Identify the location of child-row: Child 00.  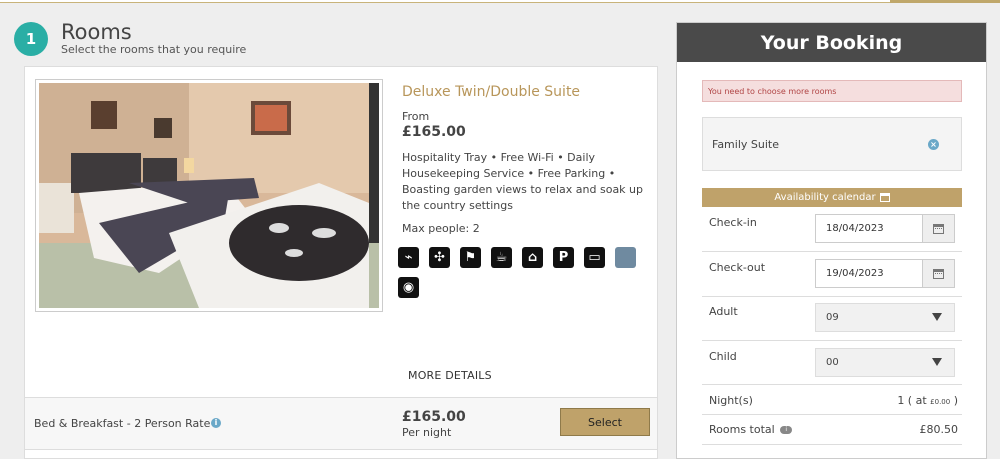
(832, 363).